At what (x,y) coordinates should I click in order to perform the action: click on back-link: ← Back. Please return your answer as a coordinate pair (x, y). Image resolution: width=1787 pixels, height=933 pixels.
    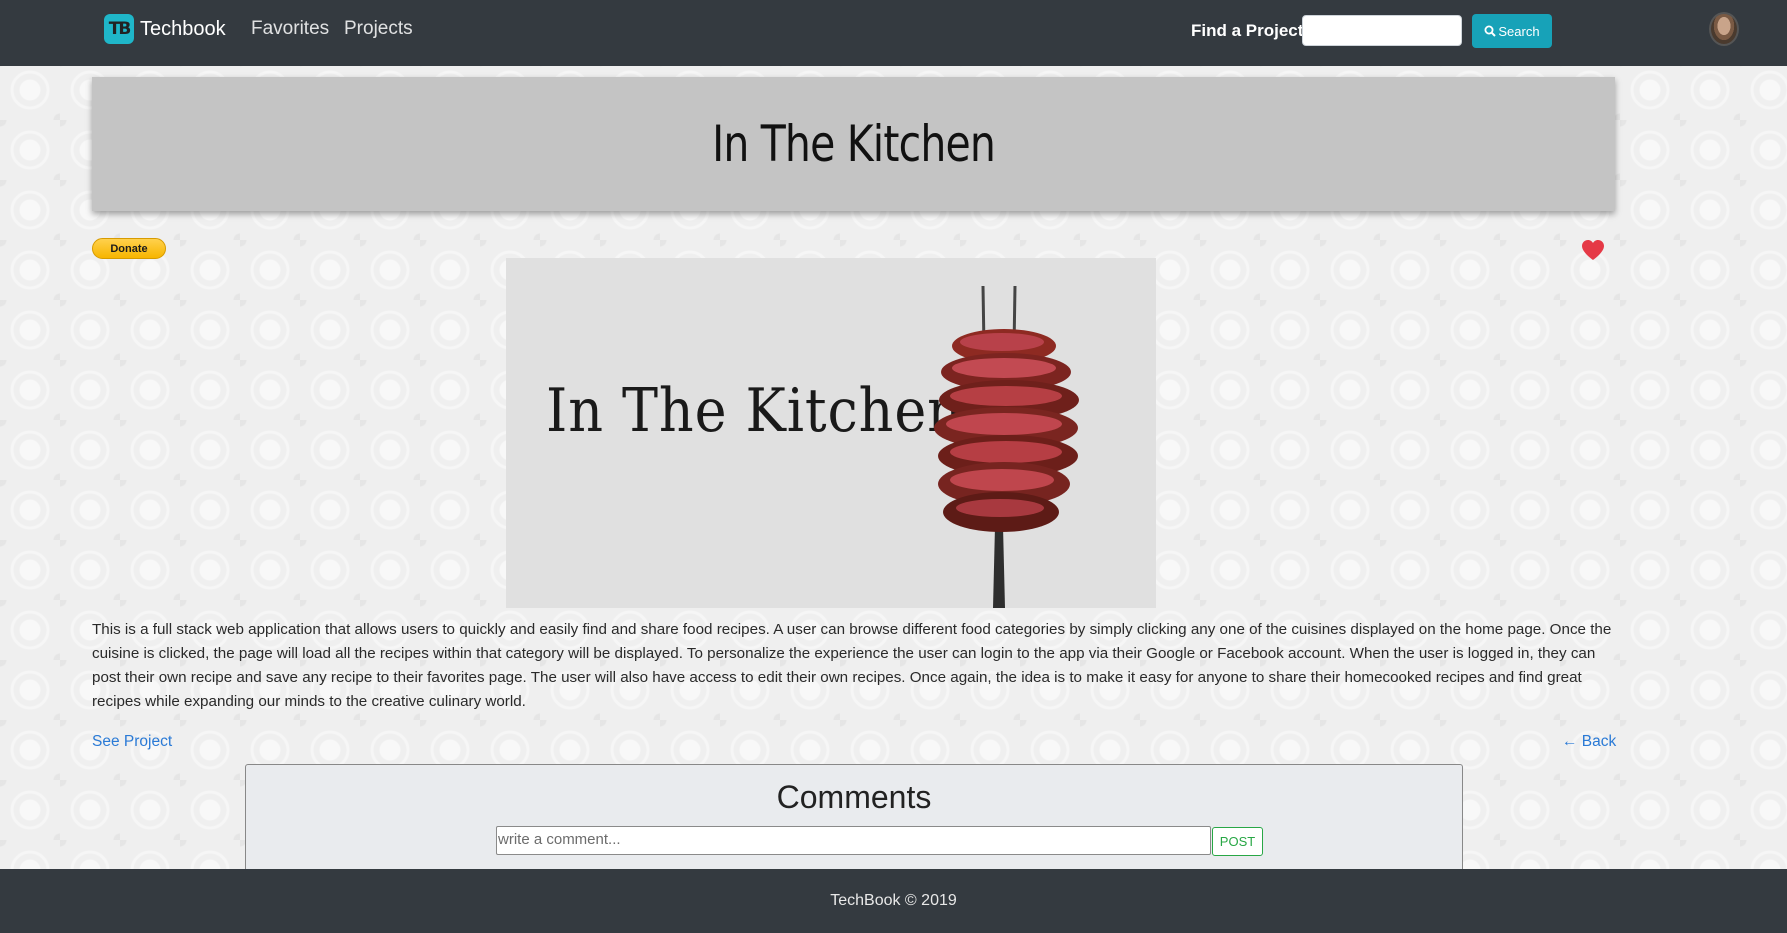
    Looking at the image, I should click on (1589, 742).